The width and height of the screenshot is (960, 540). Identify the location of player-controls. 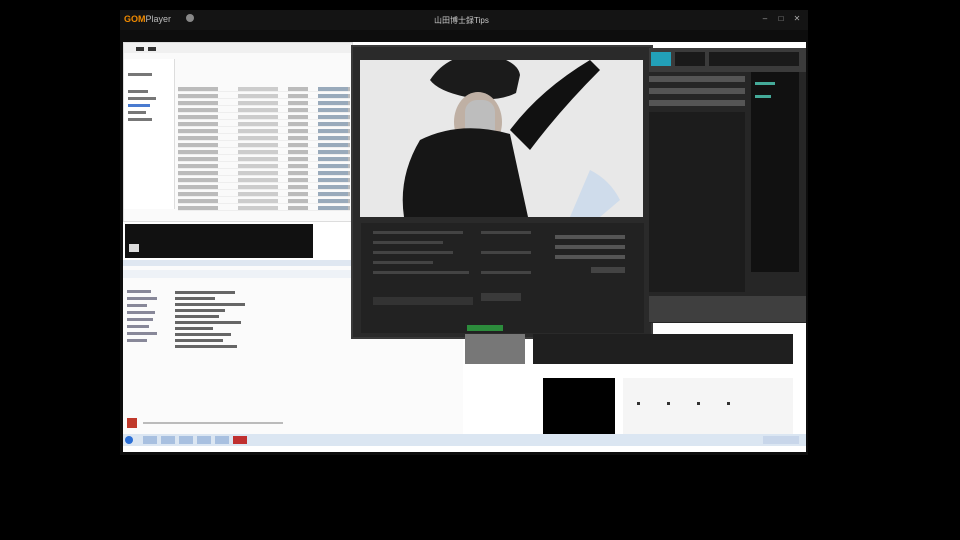
(708, 406).